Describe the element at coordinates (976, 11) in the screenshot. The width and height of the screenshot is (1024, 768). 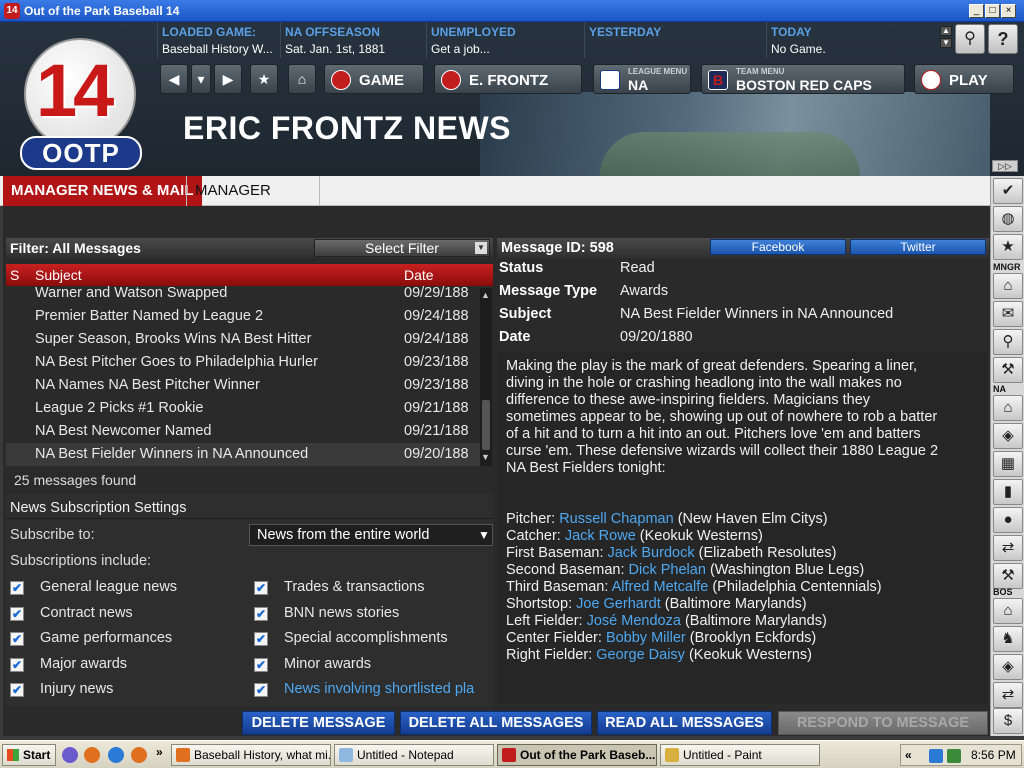
I see `minimize-button: _` at that location.